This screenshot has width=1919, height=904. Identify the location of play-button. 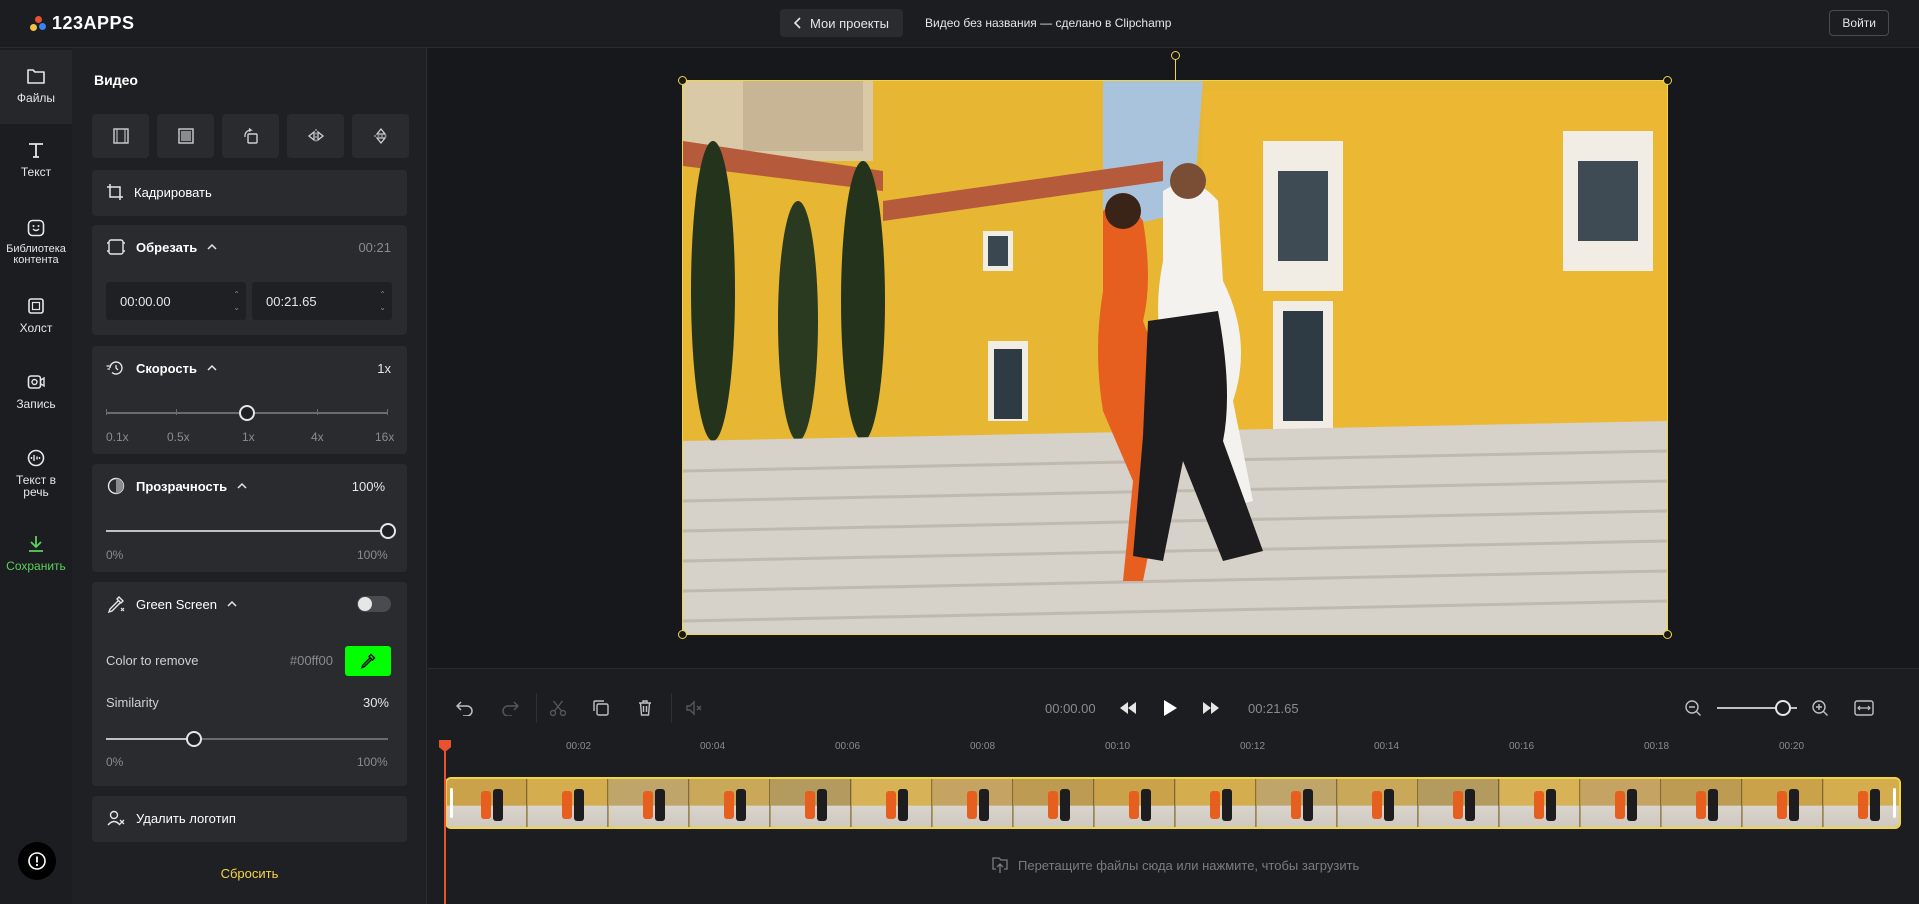
(1170, 708).